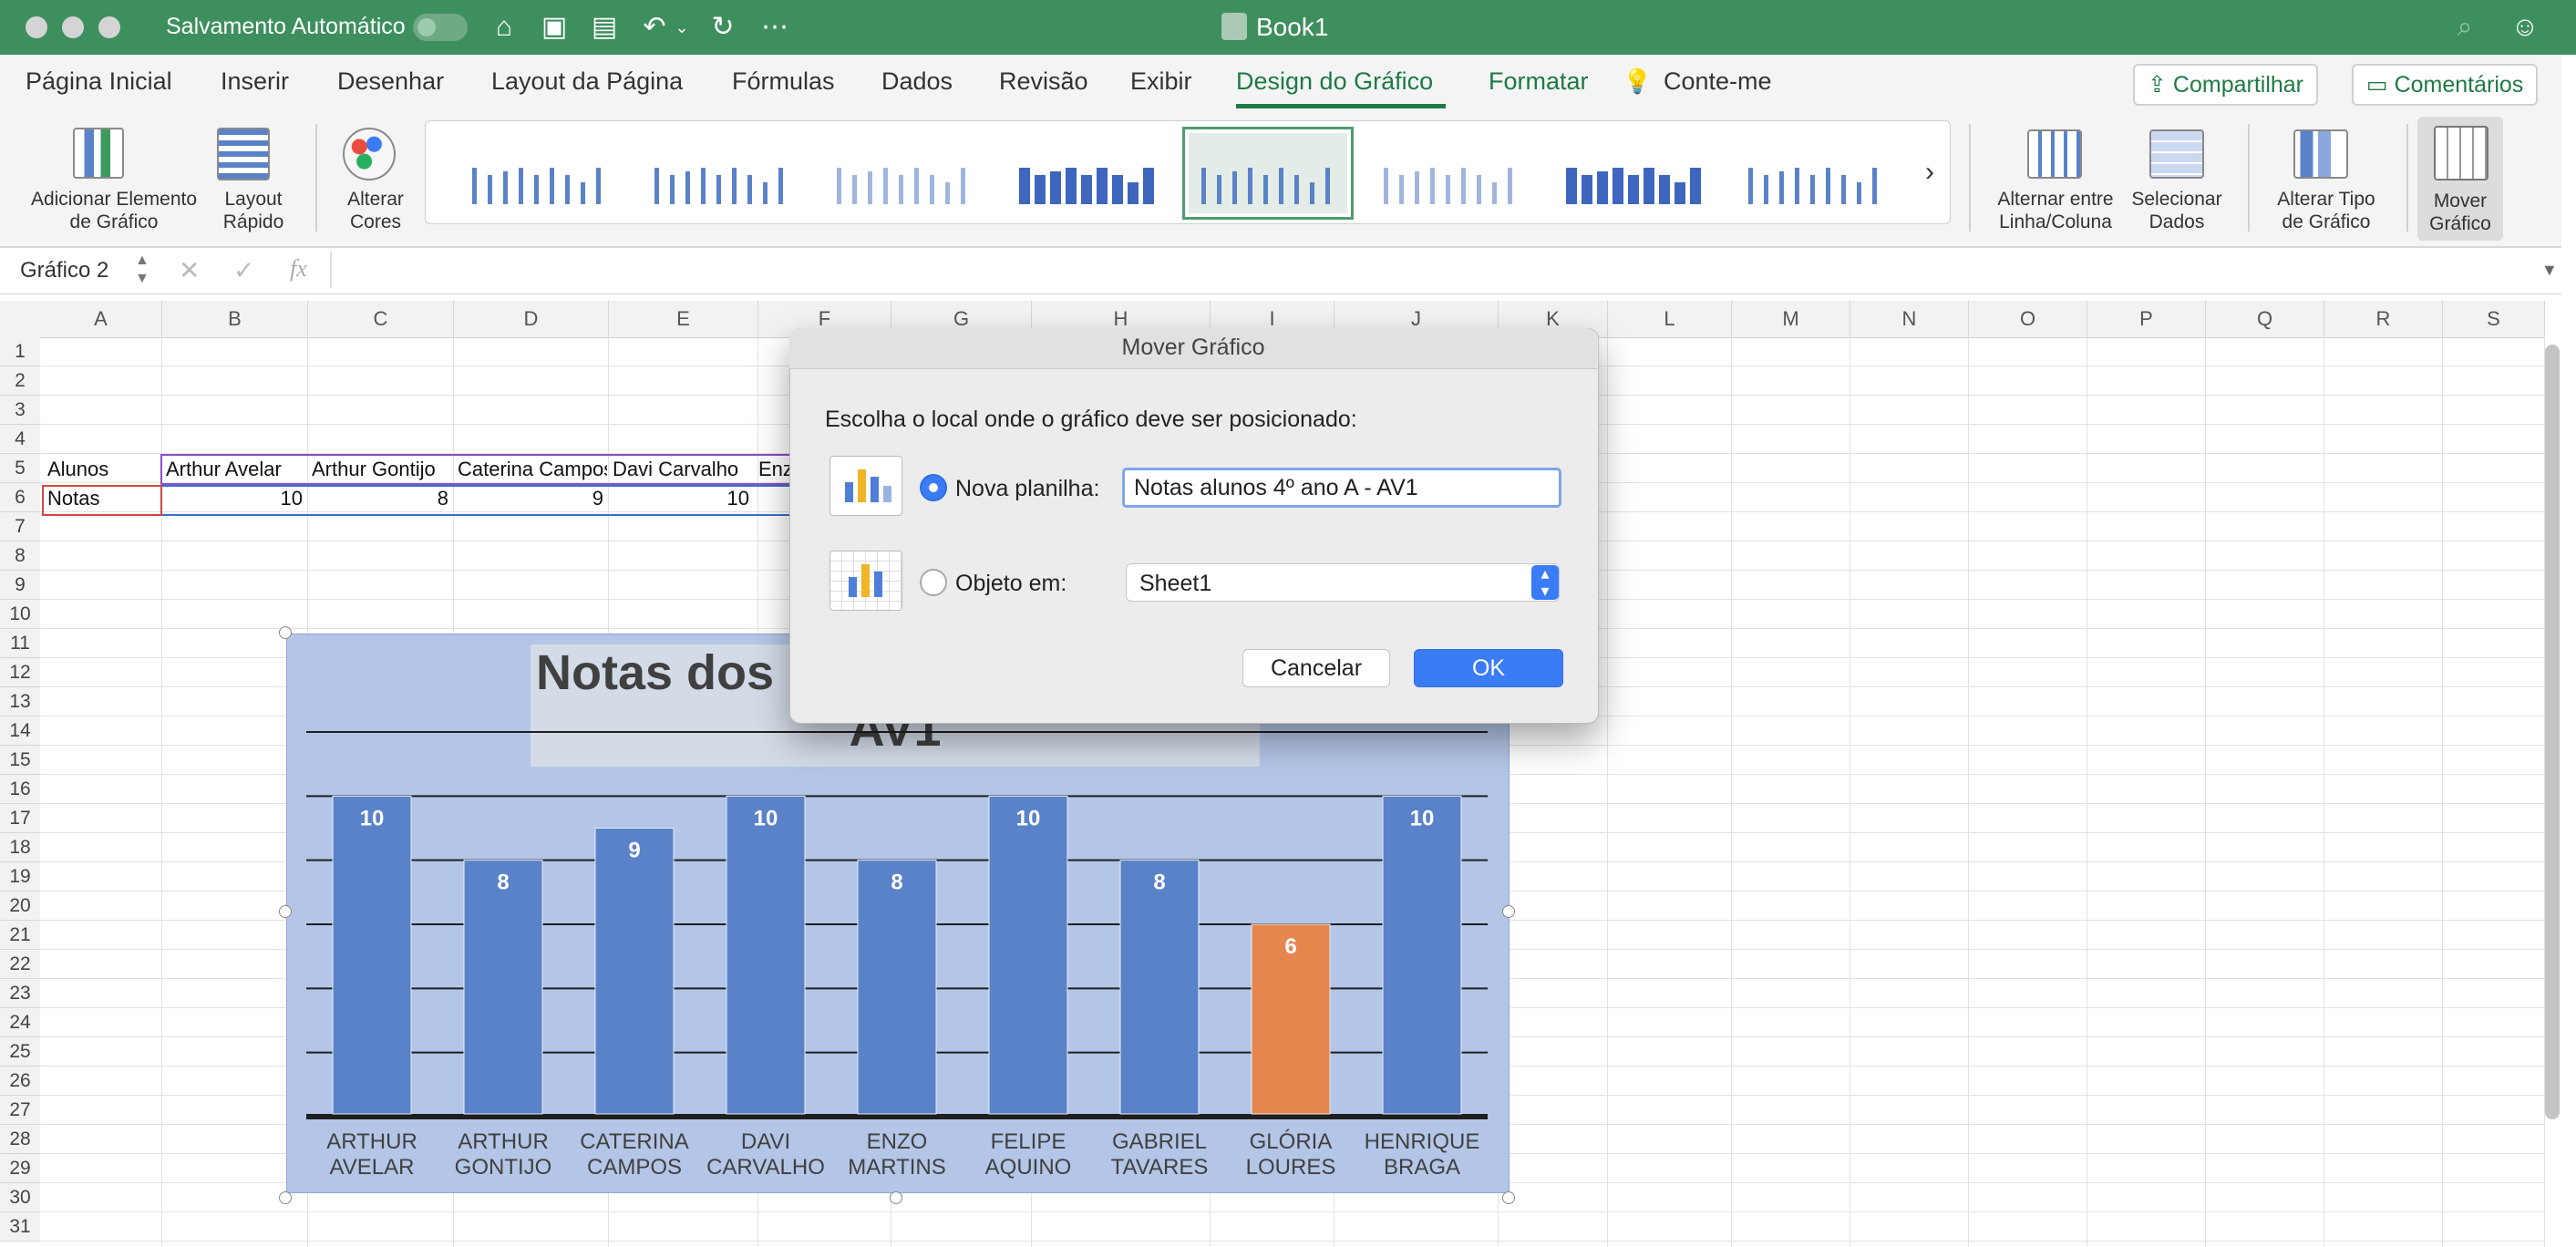 The width and height of the screenshot is (2576, 1247). I want to click on name-box-stepper-icon: ▲ ▼, so click(142, 270).